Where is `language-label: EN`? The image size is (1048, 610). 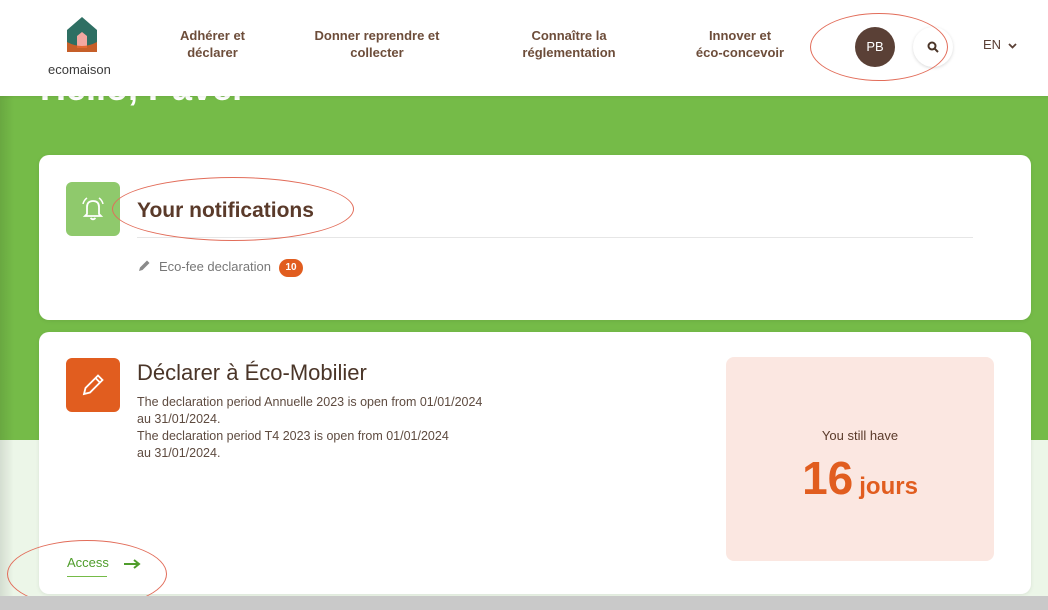 language-label: EN is located at coordinates (992, 44).